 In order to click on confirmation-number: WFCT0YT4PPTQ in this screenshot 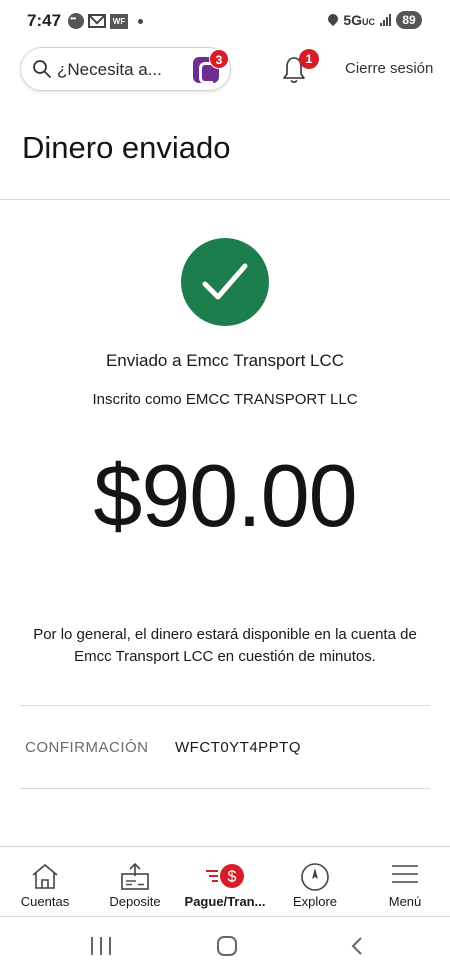, I will do `click(238, 747)`.